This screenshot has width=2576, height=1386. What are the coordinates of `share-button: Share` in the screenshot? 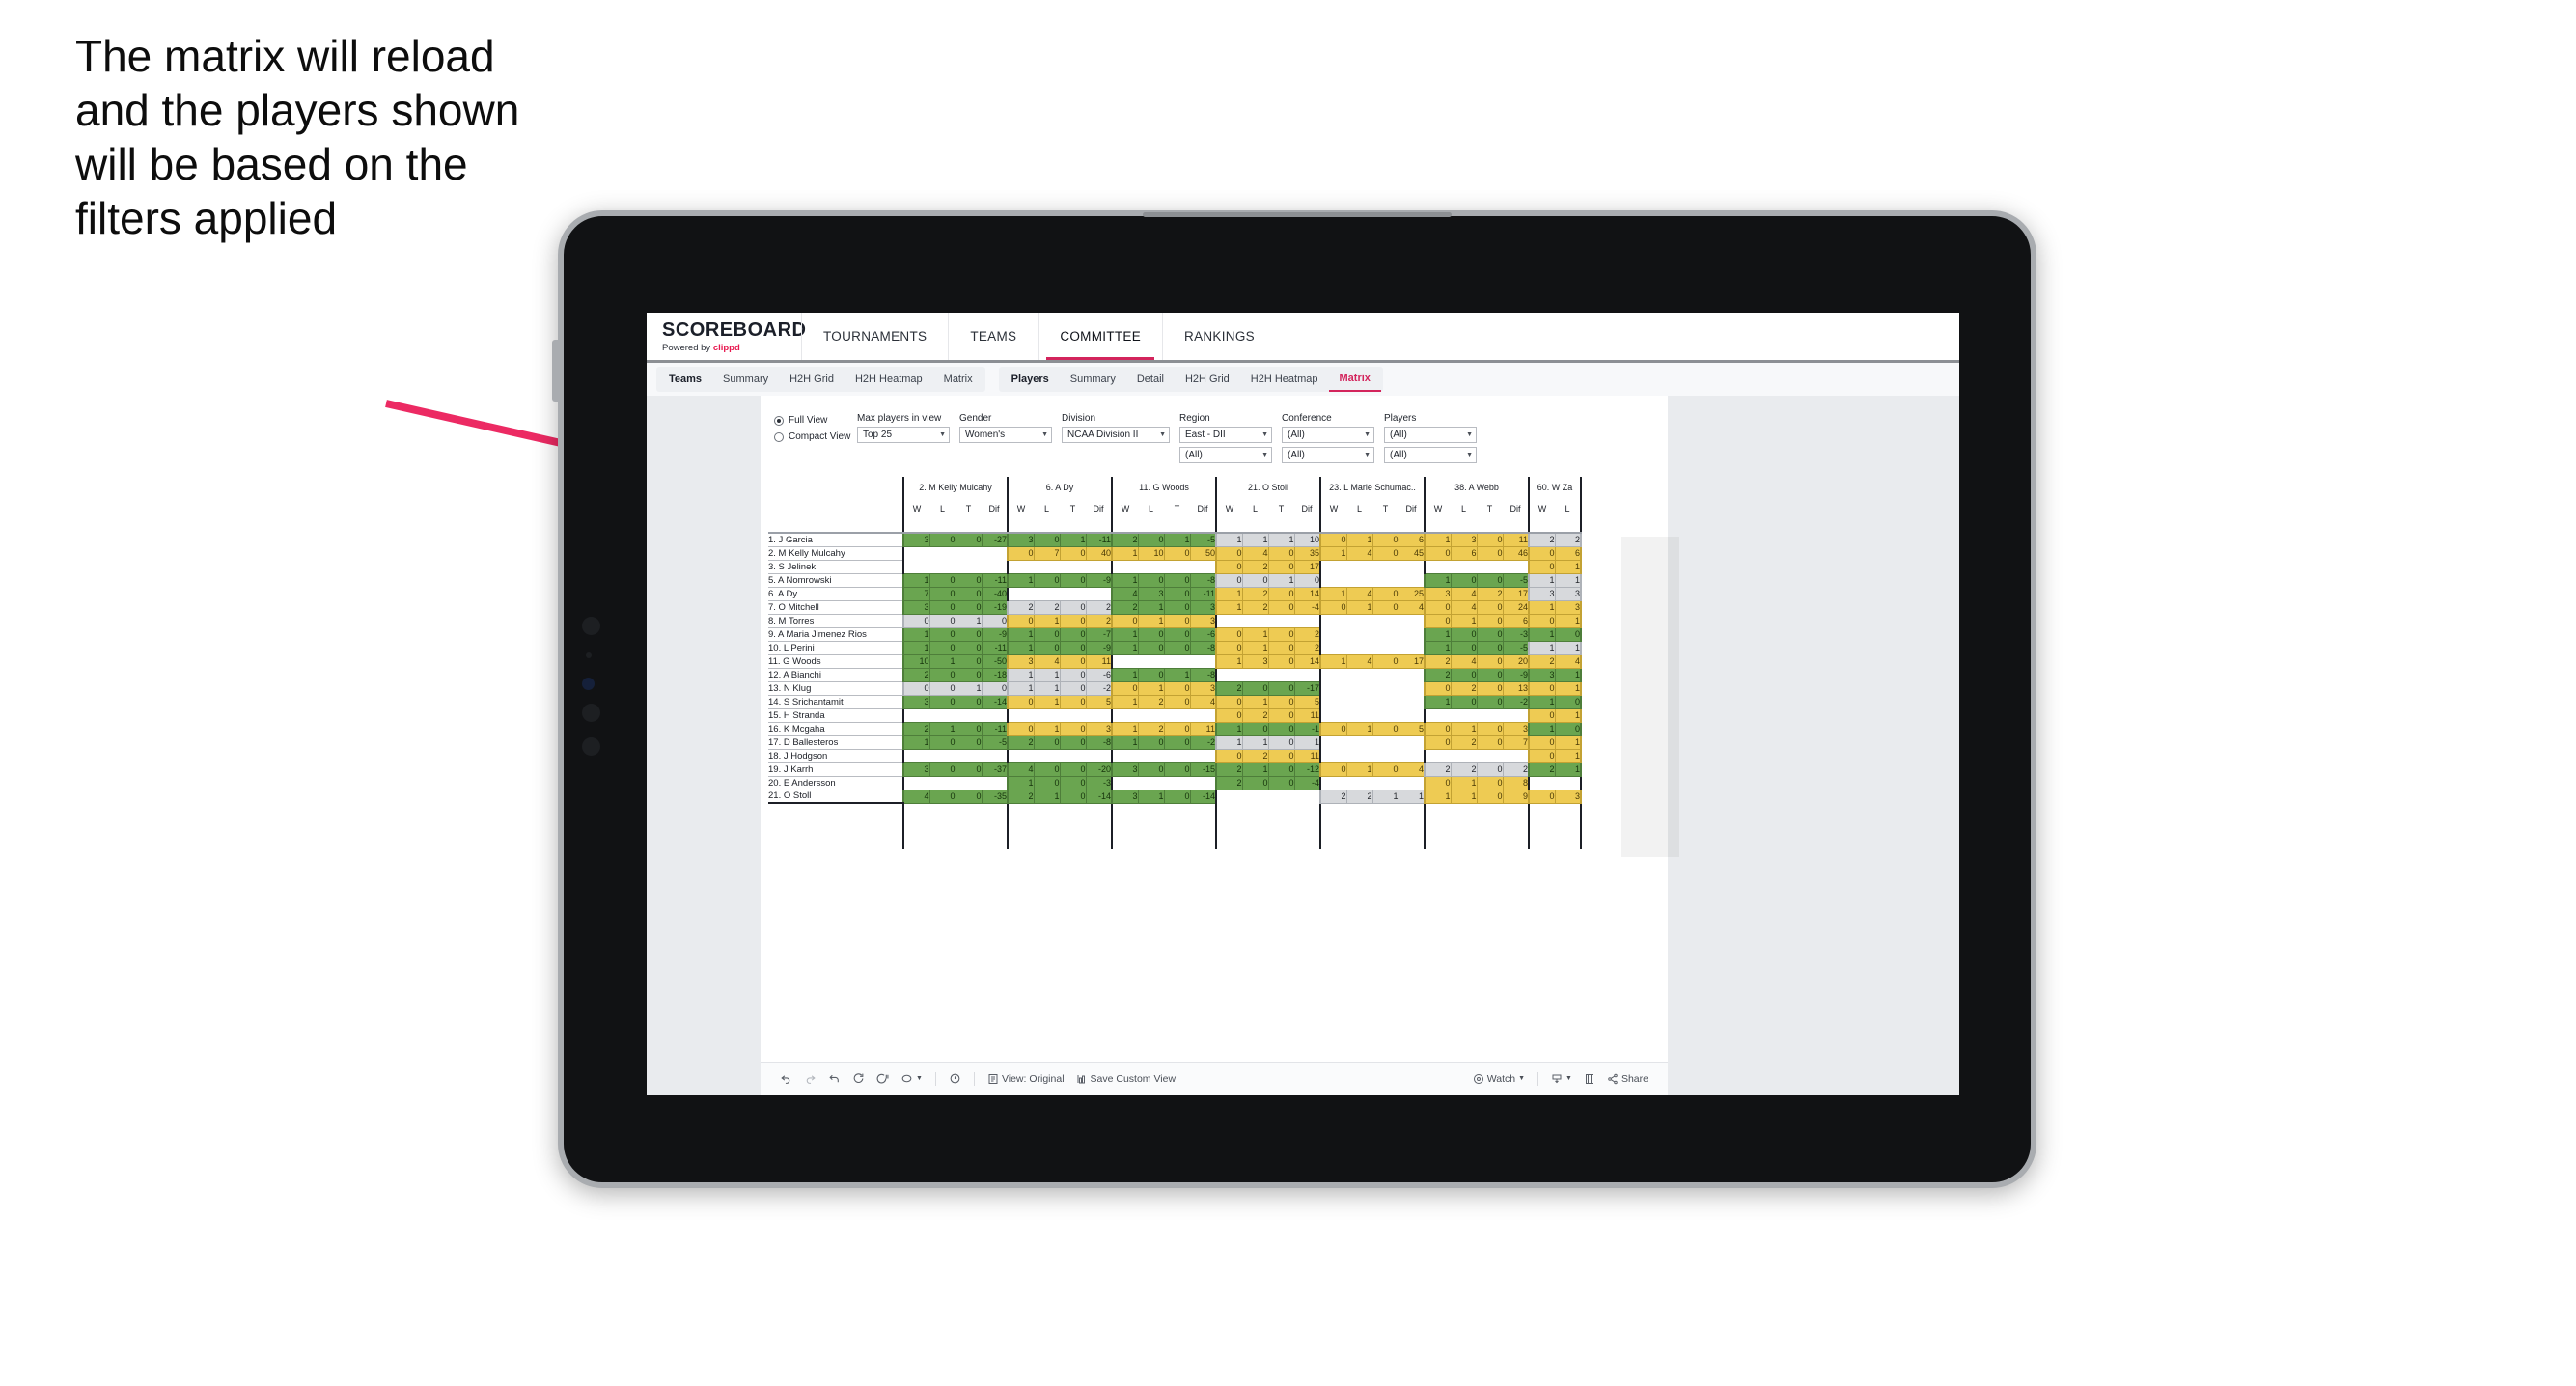 It's located at (1627, 1079).